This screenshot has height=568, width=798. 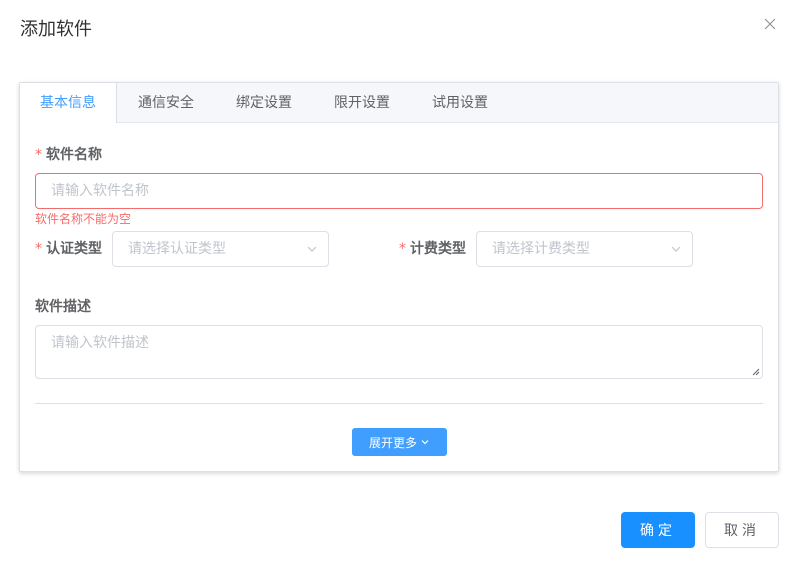 I want to click on billing-type-label-text: 计费类型, so click(x=438, y=249).